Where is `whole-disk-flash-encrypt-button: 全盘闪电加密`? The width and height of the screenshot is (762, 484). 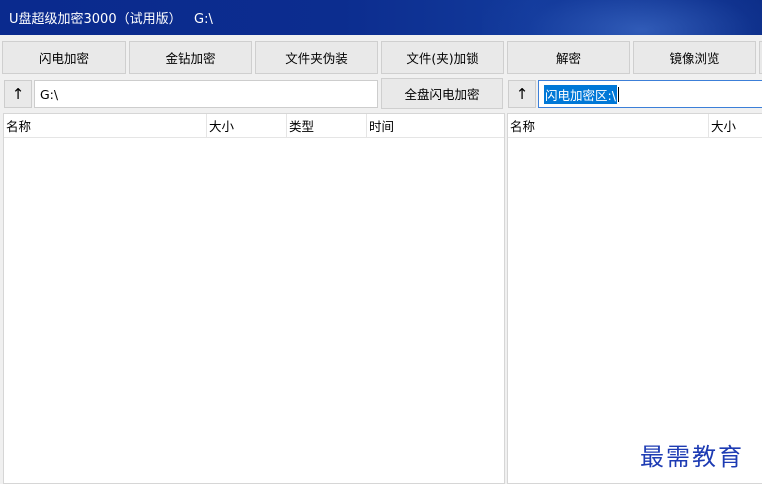 whole-disk-flash-encrypt-button: 全盘闪电加密 is located at coordinates (442, 93).